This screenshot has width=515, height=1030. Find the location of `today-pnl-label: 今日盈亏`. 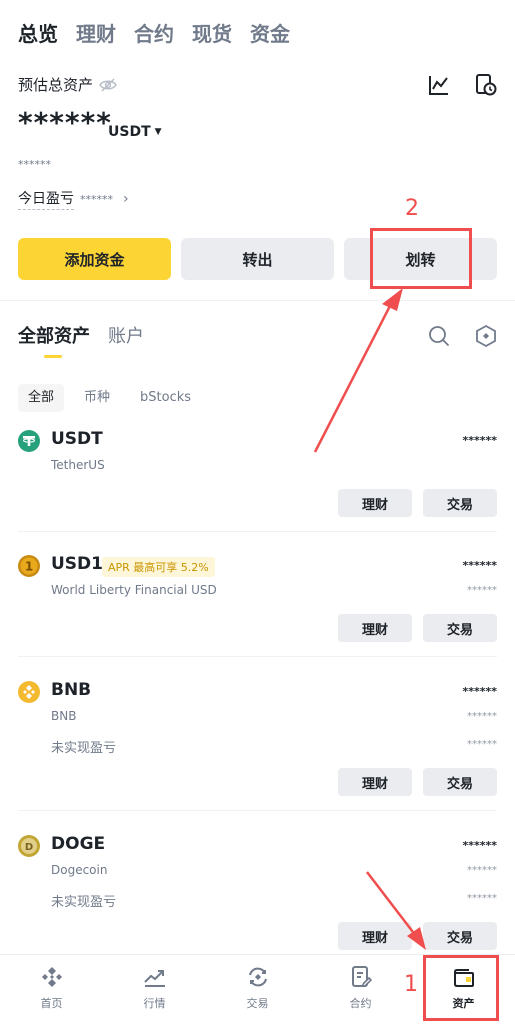

today-pnl-label: 今日盈亏 is located at coordinates (46, 199).